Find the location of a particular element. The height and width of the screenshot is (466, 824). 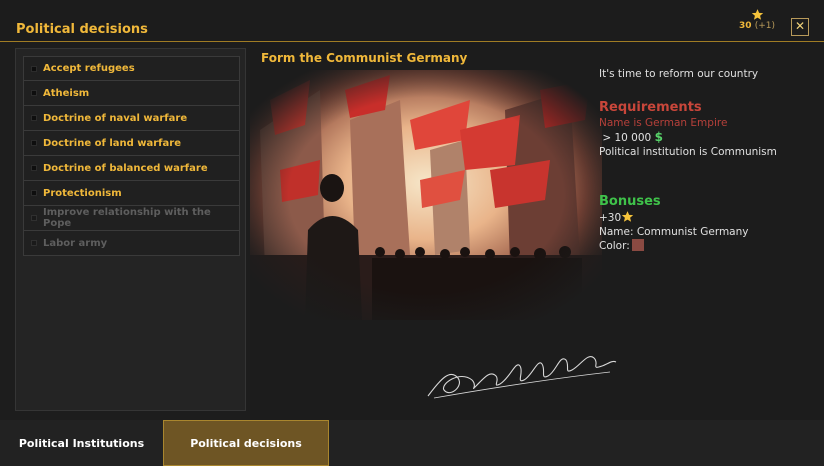

bonuses-title: Bonuses is located at coordinates (630, 201).